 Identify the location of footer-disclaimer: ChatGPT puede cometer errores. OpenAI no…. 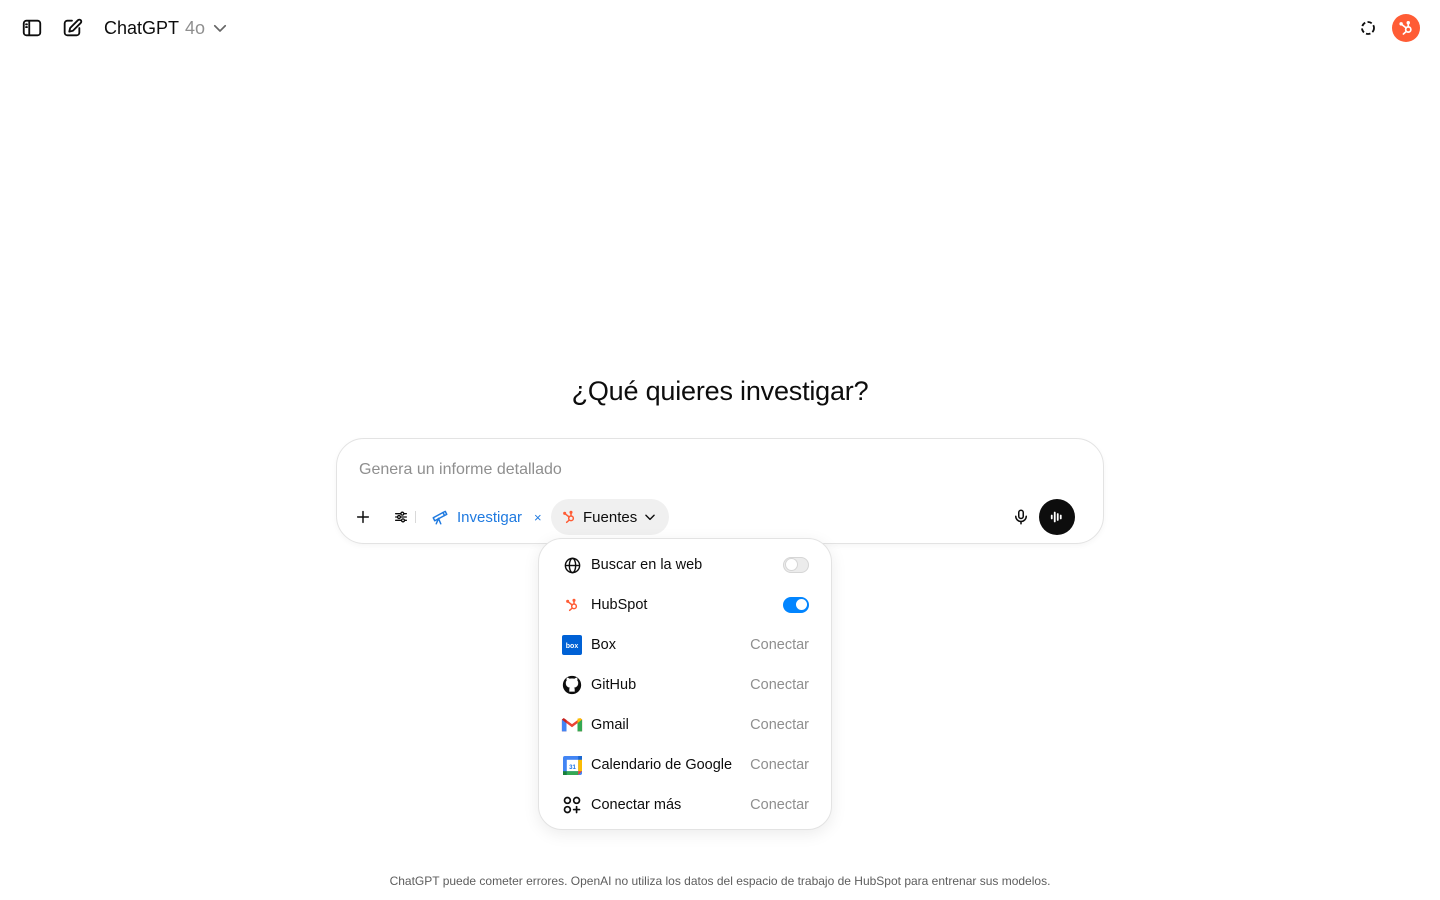
(720, 881).